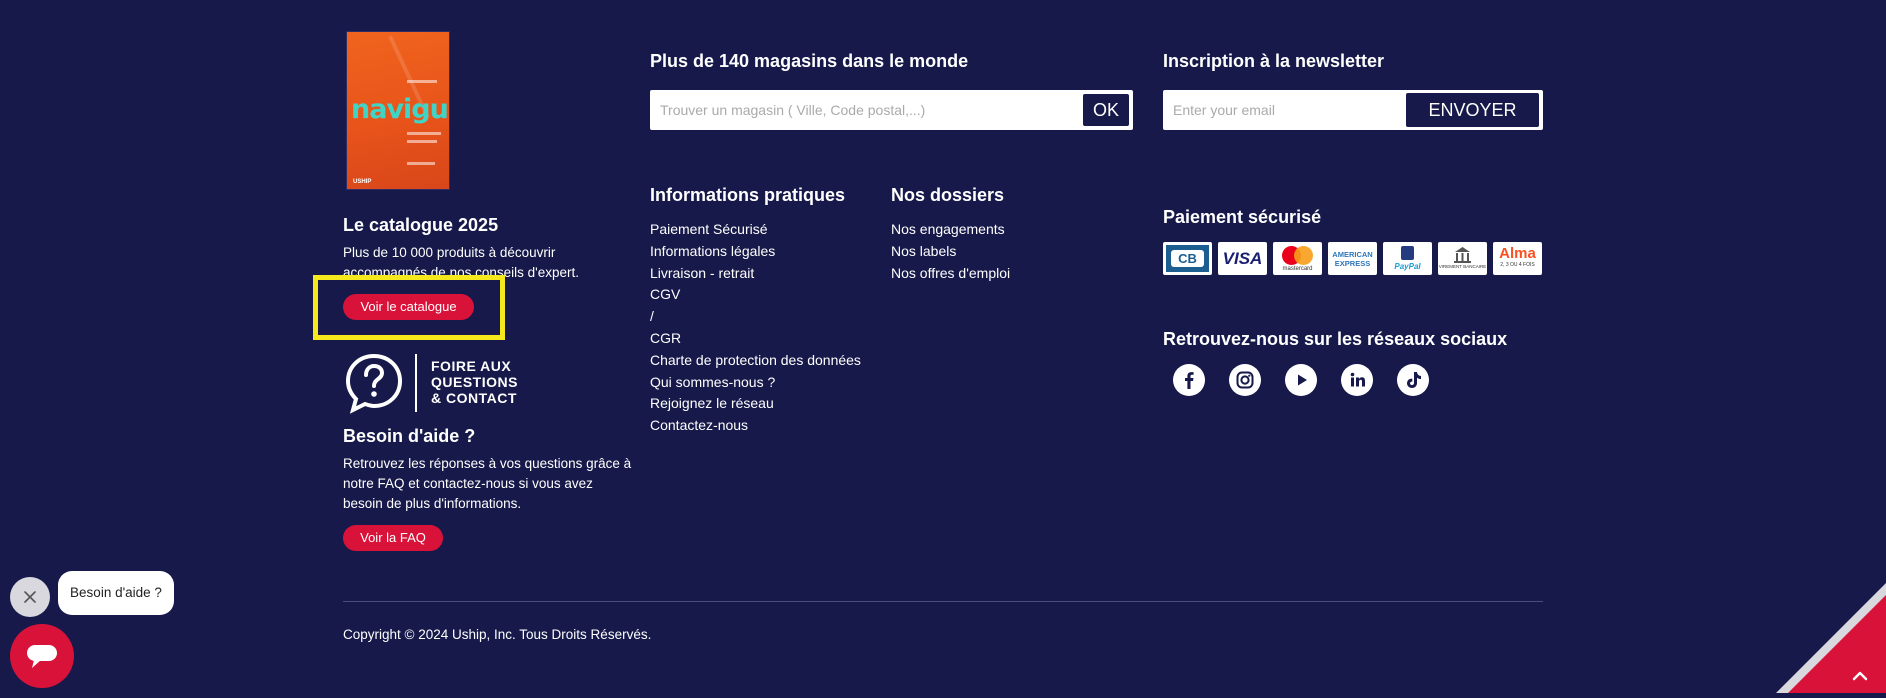 The height and width of the screenshot is (698, 1886). What do you see at coordinates (755, 426) in the screenshot?
I see `info-link: Contactez-nous` at bounding box center [755, 426].